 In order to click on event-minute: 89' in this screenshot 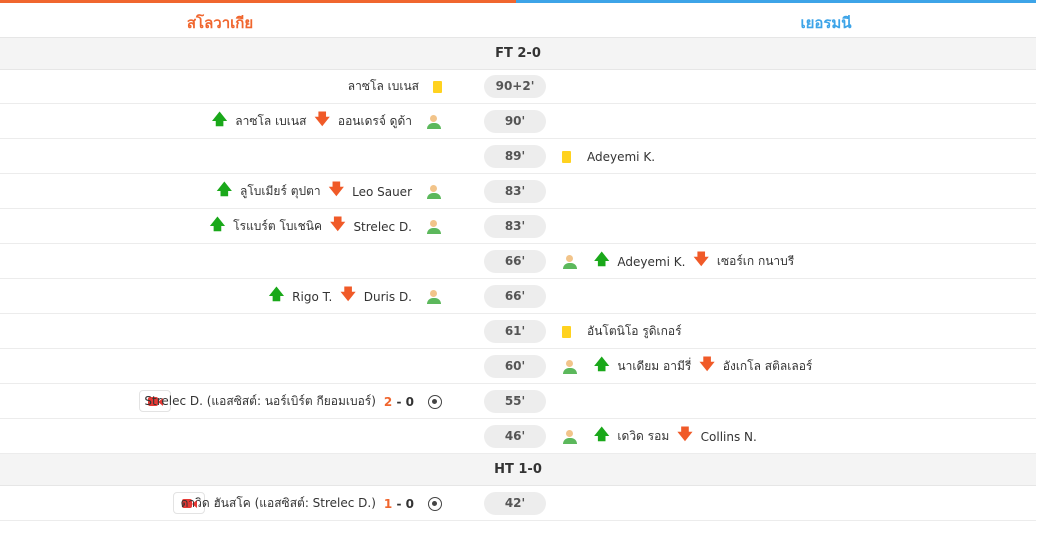, I will do `click(515, 156)`.